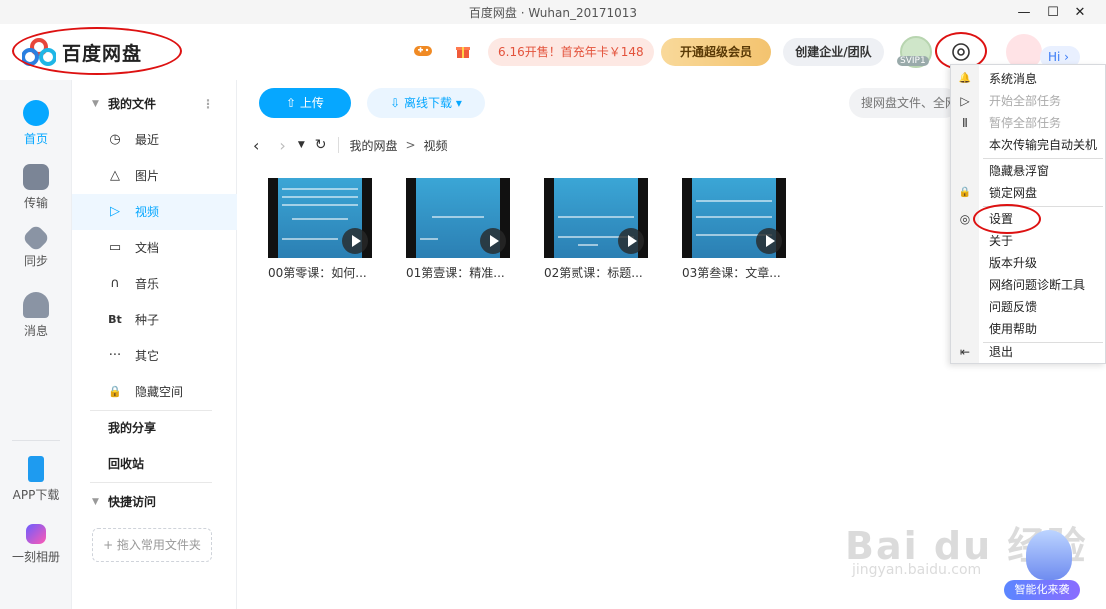  Describe the element at coordinates (82, 52) in the screenshot. I see `app-logo: 百度网盘` at that location.